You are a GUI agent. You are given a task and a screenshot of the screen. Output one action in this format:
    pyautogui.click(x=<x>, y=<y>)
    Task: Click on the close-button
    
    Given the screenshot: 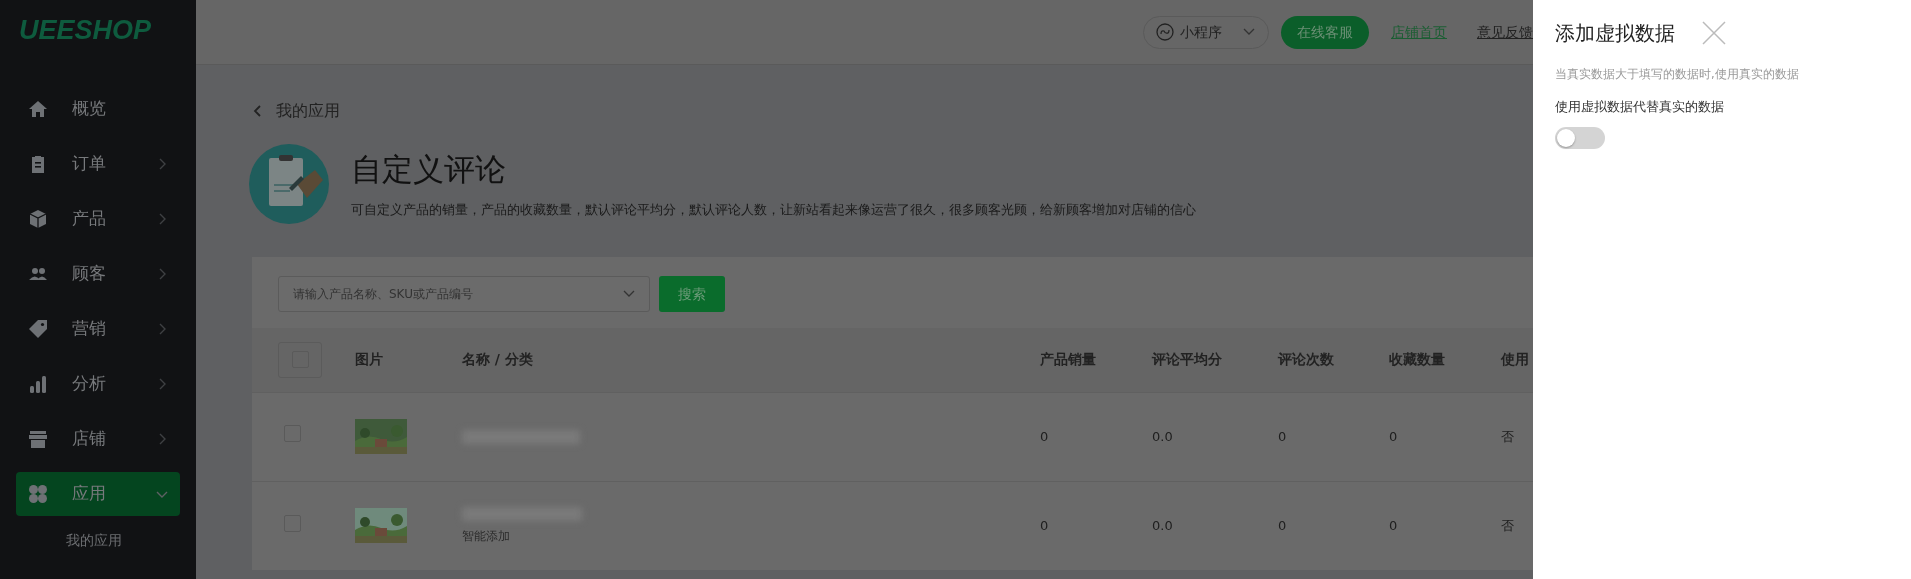 What is the action you would take?
    pyautogui.click(x=1714, y=33)
    